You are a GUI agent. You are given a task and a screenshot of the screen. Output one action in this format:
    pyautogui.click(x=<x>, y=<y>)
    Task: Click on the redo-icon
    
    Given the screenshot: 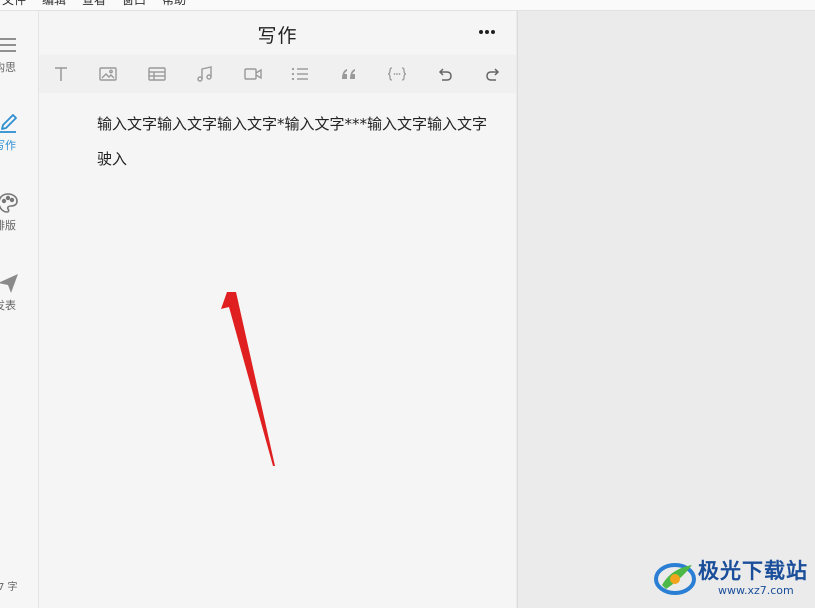 What is the action you would take?
    pyautogui.click(x=493, y=74)
    